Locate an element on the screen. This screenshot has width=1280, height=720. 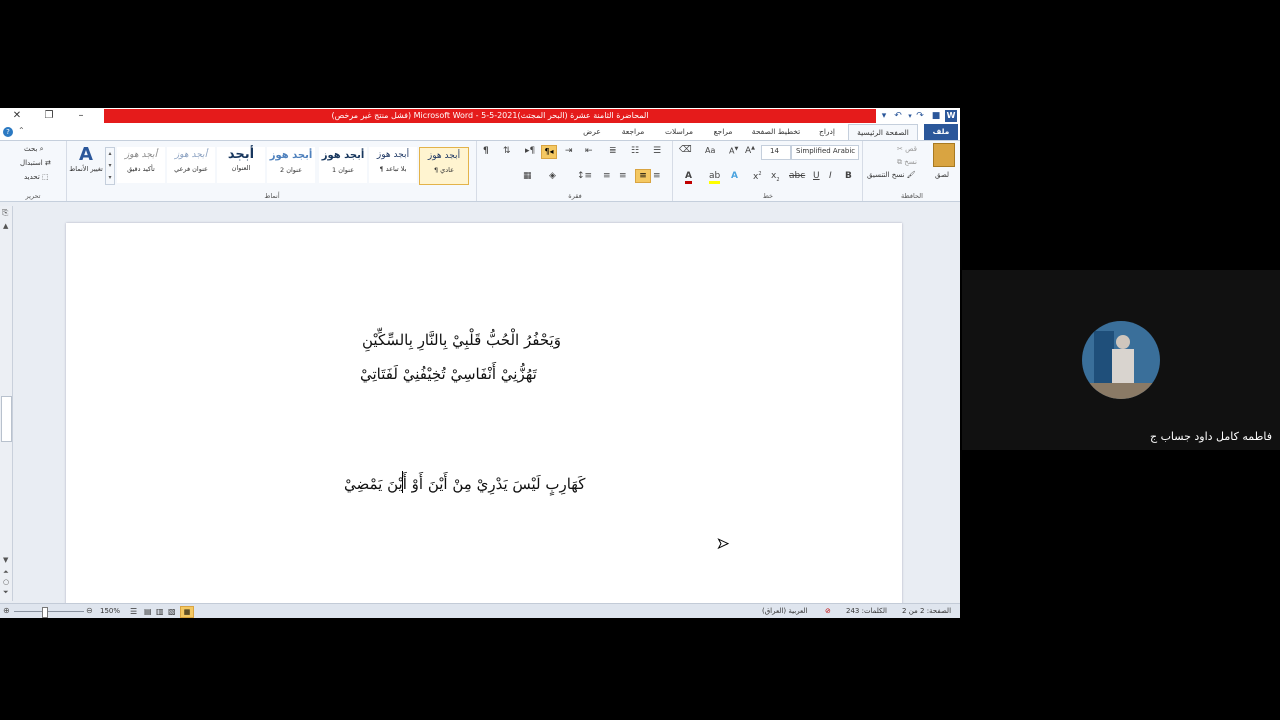
line-spacing-icon: ↕≡ is located at coordinates (584, 176).